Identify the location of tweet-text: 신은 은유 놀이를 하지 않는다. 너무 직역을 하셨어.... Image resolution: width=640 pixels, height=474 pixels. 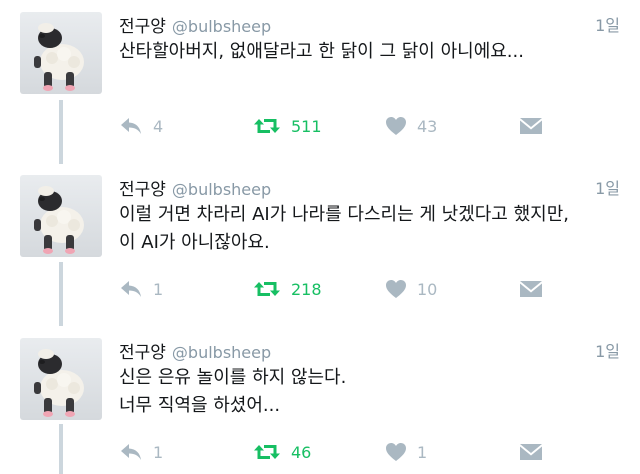
(371, 392).